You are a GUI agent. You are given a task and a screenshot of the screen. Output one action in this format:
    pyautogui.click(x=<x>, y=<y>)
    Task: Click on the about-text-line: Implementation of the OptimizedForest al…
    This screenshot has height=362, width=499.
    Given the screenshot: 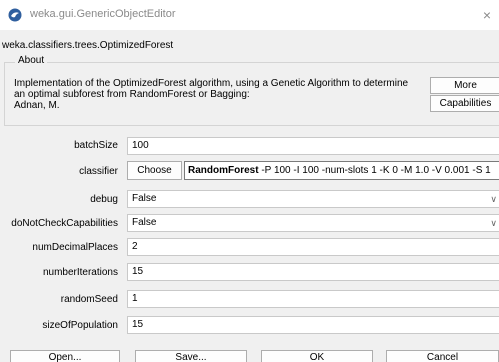 What is the action you would take?
    pyautogui.click(x=211, y=83)
    